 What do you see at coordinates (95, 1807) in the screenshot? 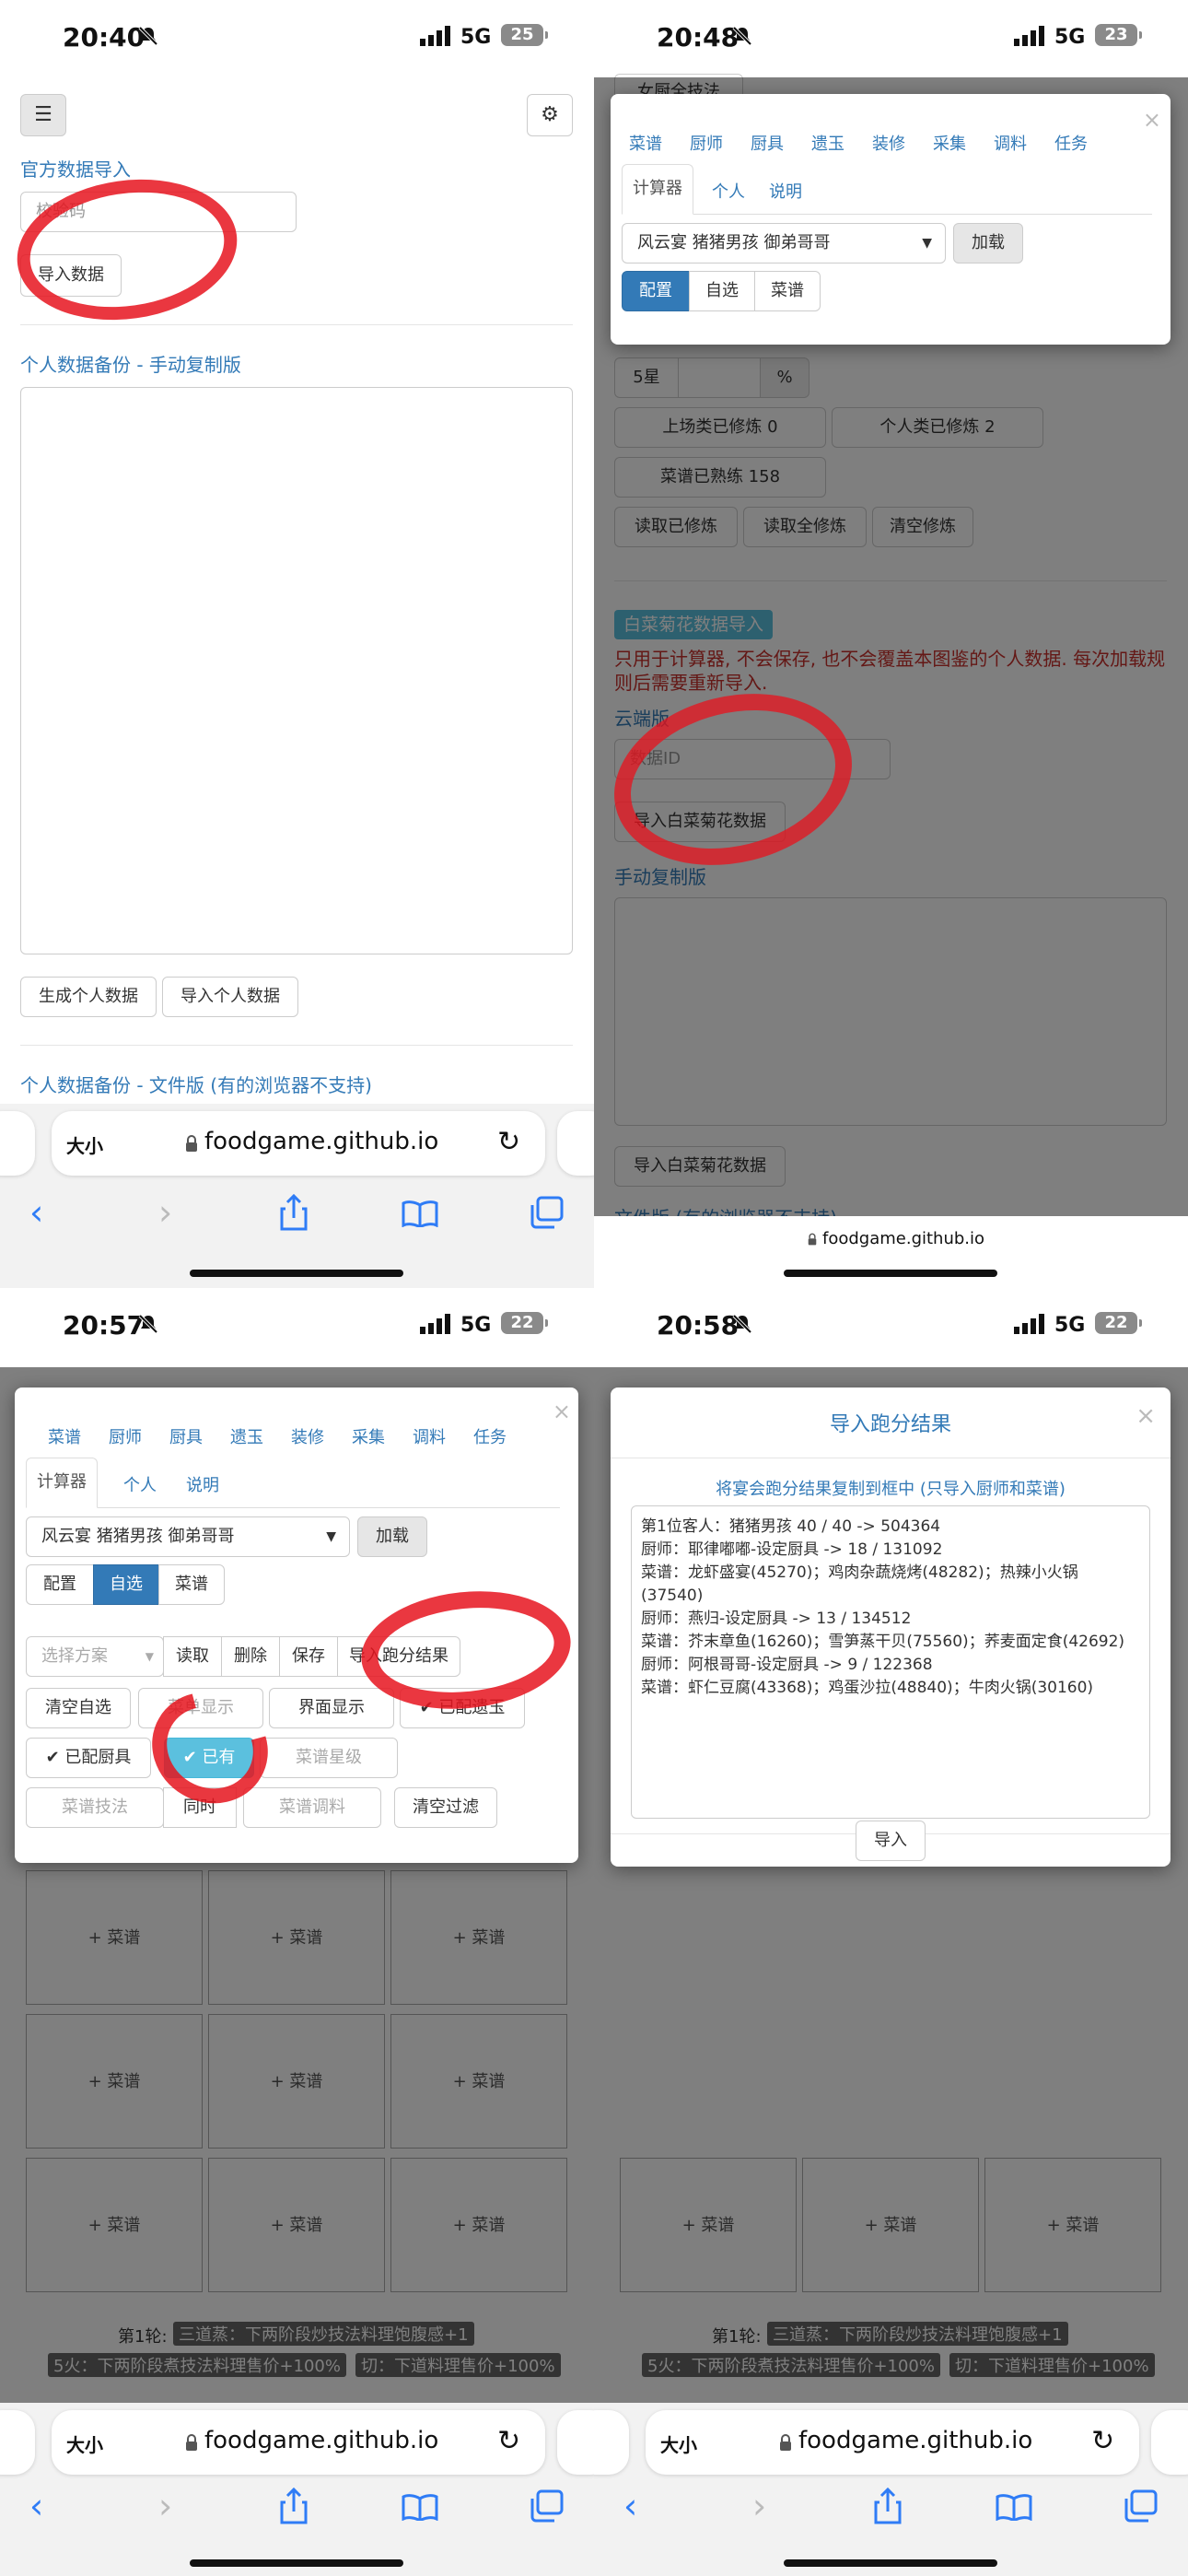
I see `recipe-skill-select: 菜谱技法` at bounding box center [95, 1807].